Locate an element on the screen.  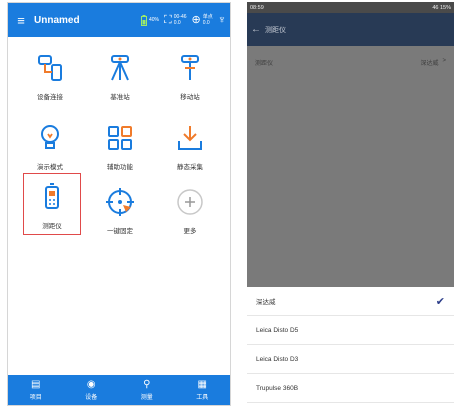
nav-label: 设备 is located at coordinates (91, 398).